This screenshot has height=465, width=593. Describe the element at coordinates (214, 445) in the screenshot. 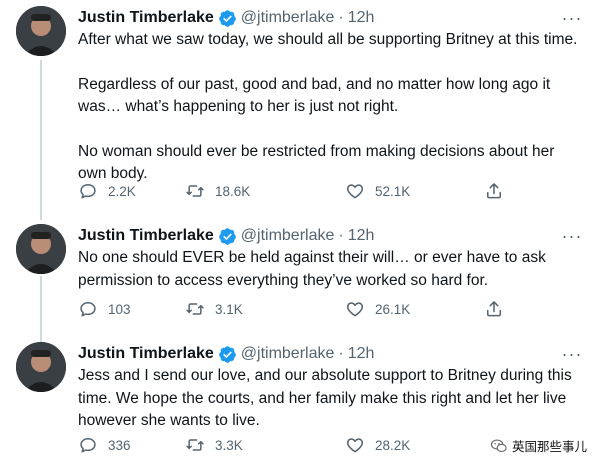

I see `retweet-button: 3.3K` at that location.